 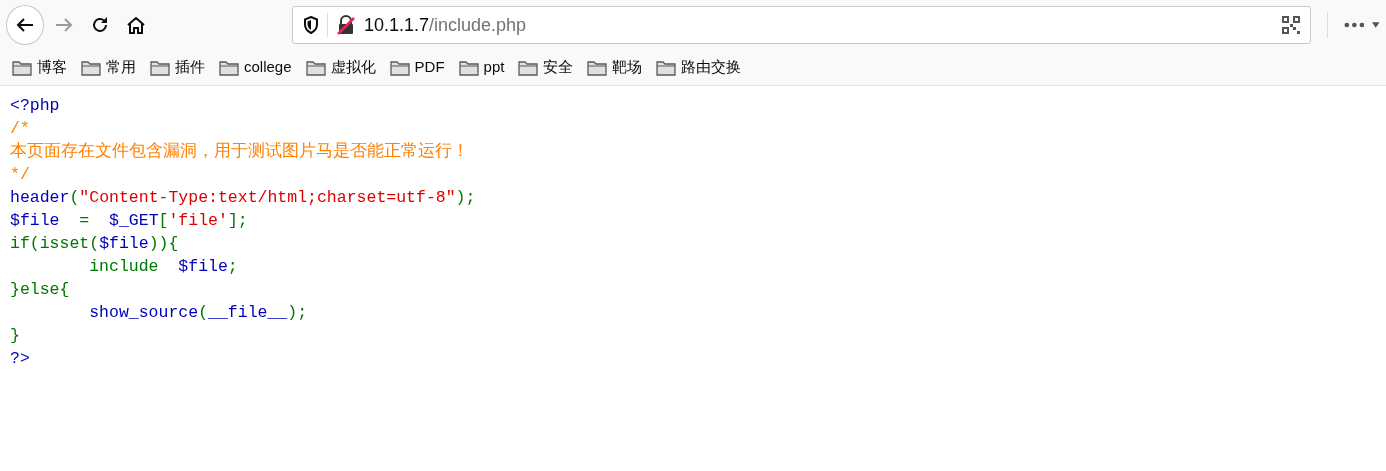 I want to click on more-icon, so click(x=1354, y=25).